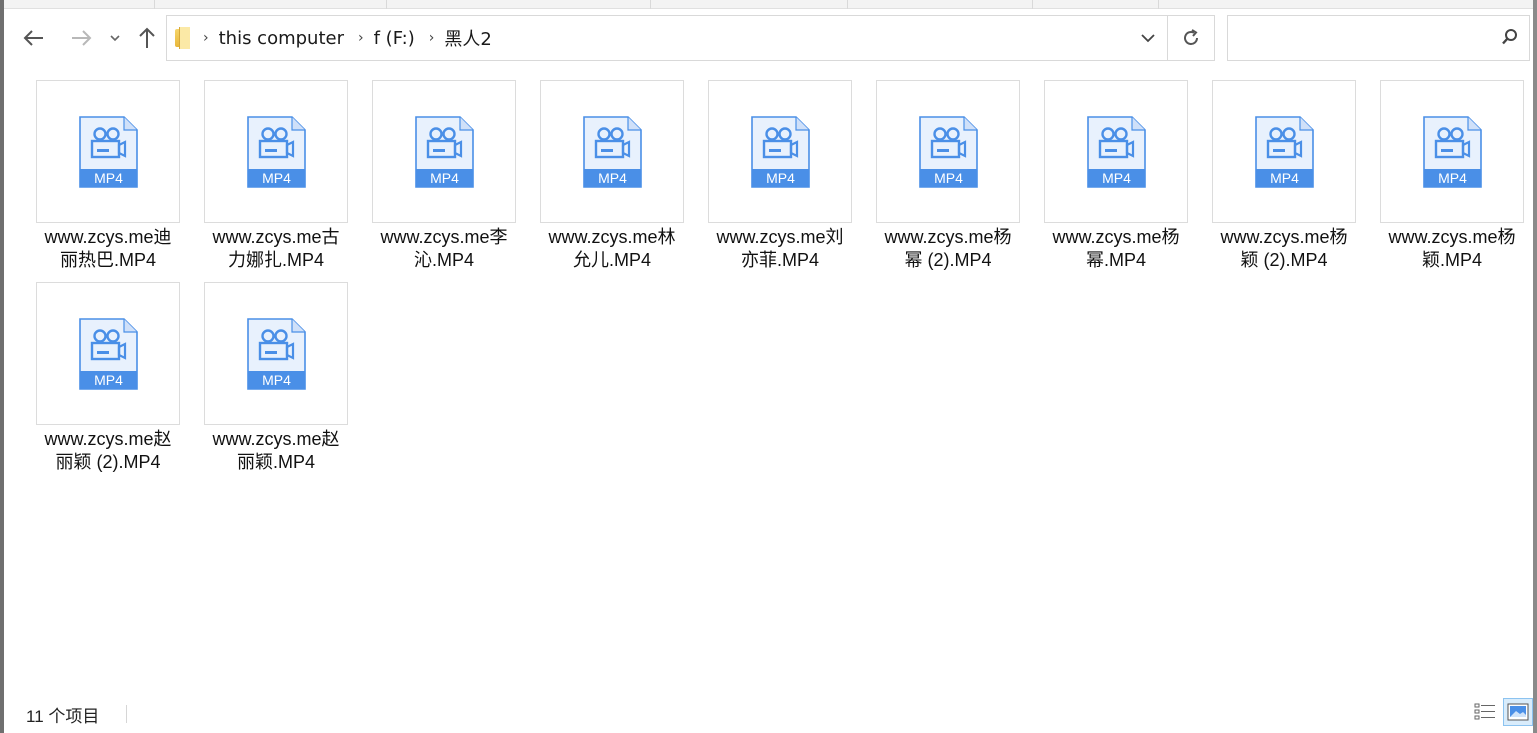 The height and width of the screenshot is (733, 1537). Describe the element at coordinates (667, 38) in the screenshot. I see `address-bar: › this computer › f (F:) › 黑人2` at that location.